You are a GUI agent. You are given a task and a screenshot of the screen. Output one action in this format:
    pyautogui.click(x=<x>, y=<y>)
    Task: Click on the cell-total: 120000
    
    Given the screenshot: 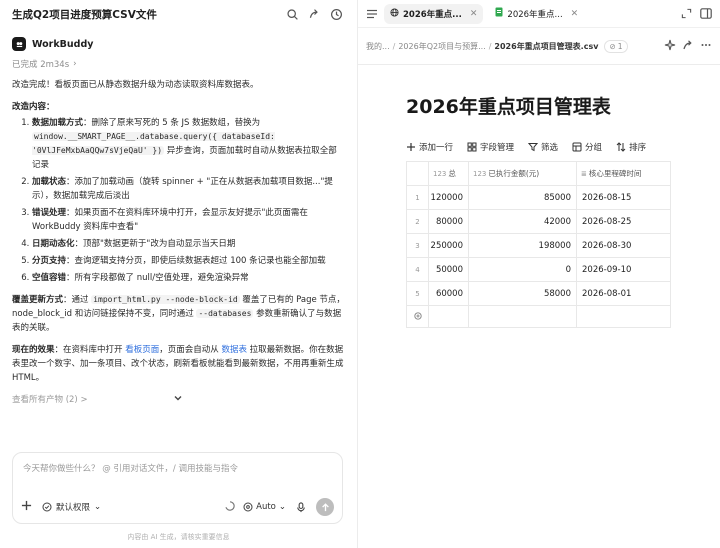 What is the action you would take?
    pyautogui.click(x=448, y=197)
    